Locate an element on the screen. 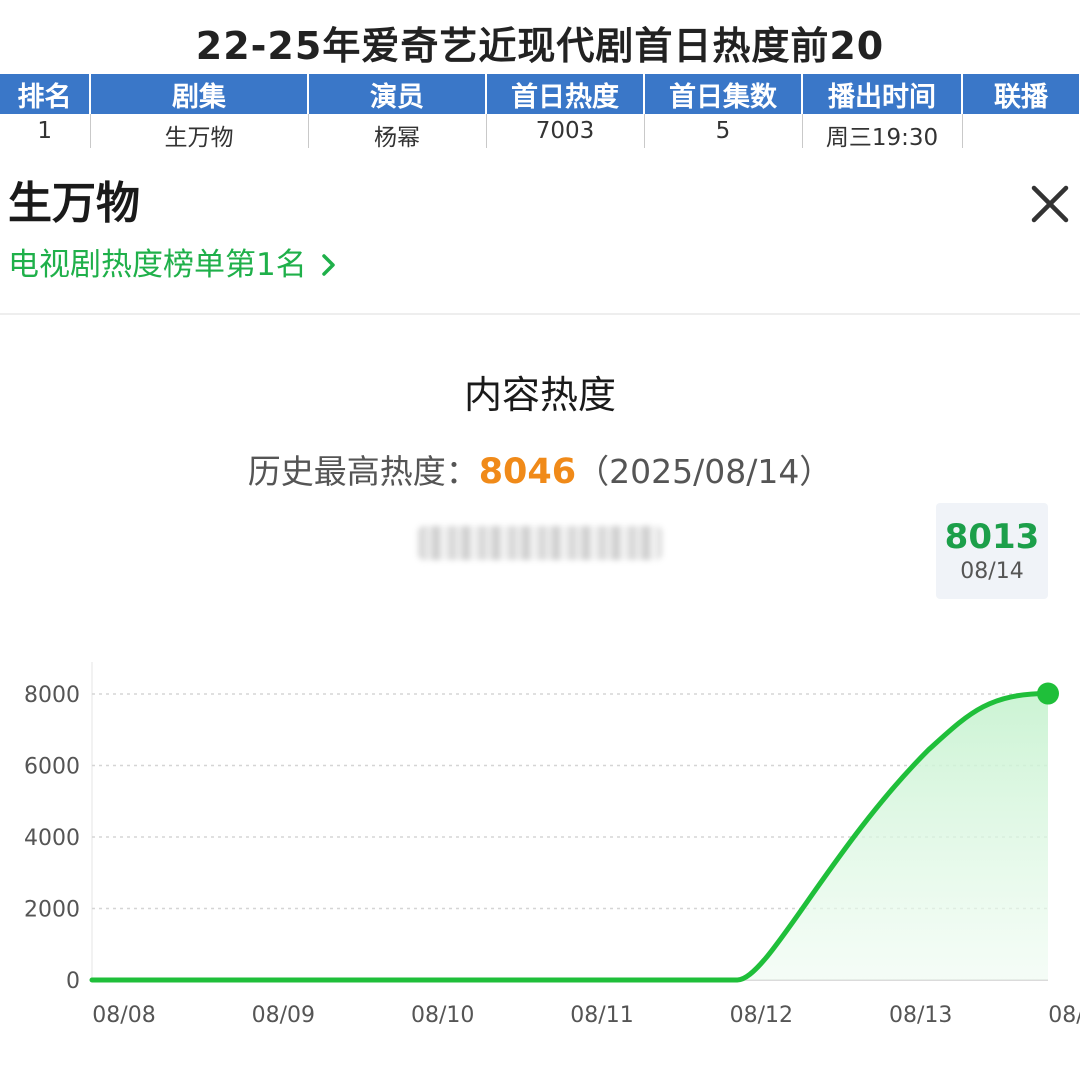 The image size is (1080, 1080). y-tick-label: 8000 is located at coordinates (52, 695).